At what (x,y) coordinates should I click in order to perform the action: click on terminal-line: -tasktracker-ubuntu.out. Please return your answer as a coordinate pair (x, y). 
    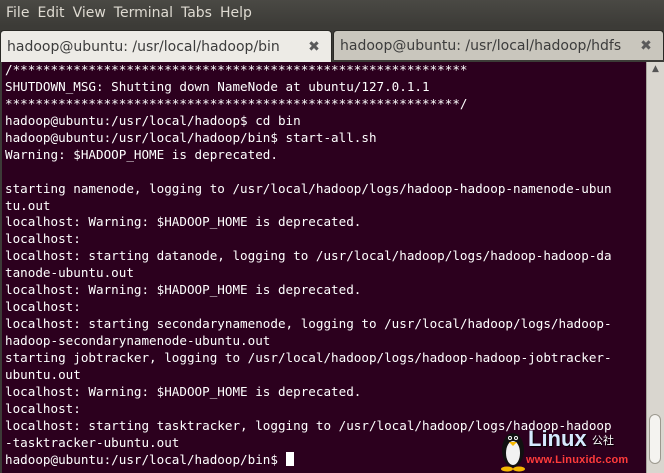
    Looking at the image, I should click on (92, 442).